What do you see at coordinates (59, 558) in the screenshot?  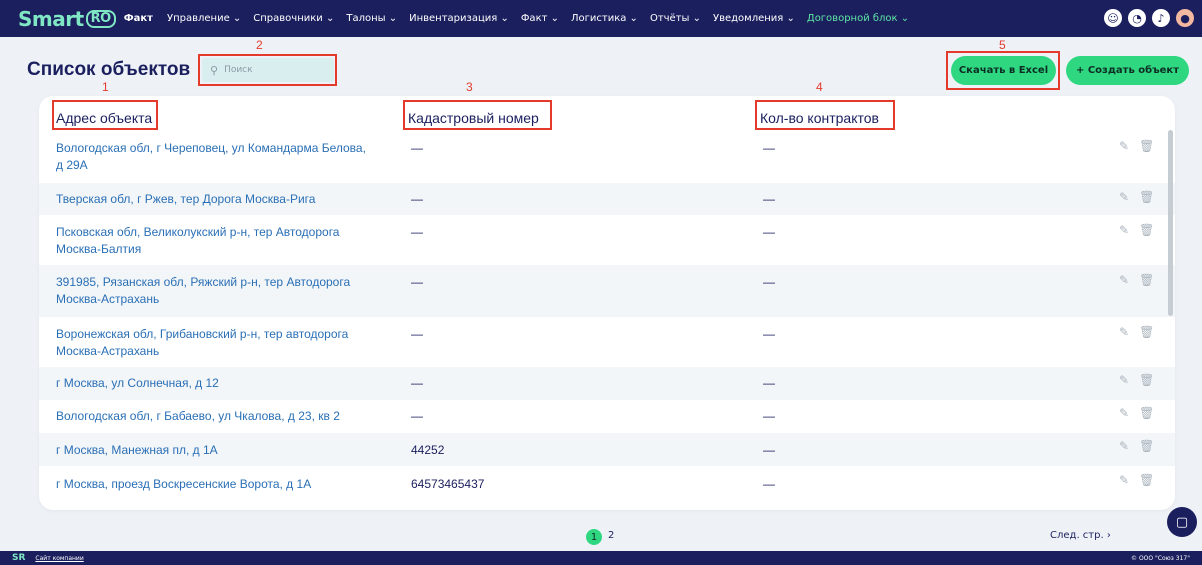 I see `company-site-link: Сайт компании` at bounding box center [59, 558].